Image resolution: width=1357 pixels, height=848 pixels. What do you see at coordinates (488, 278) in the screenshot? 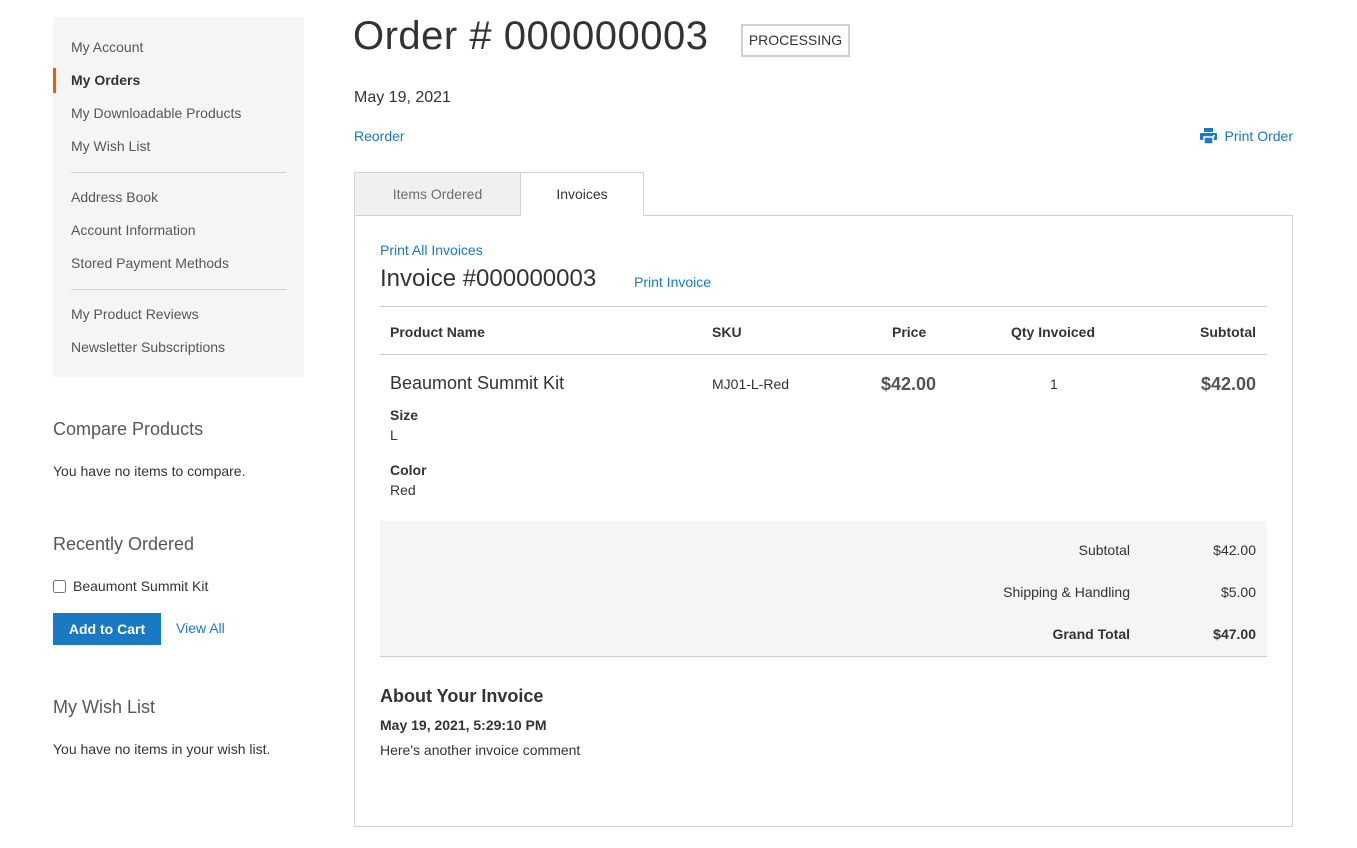
I see `invoice-title: Invoice #000000003` at bounding box center [488, 278].